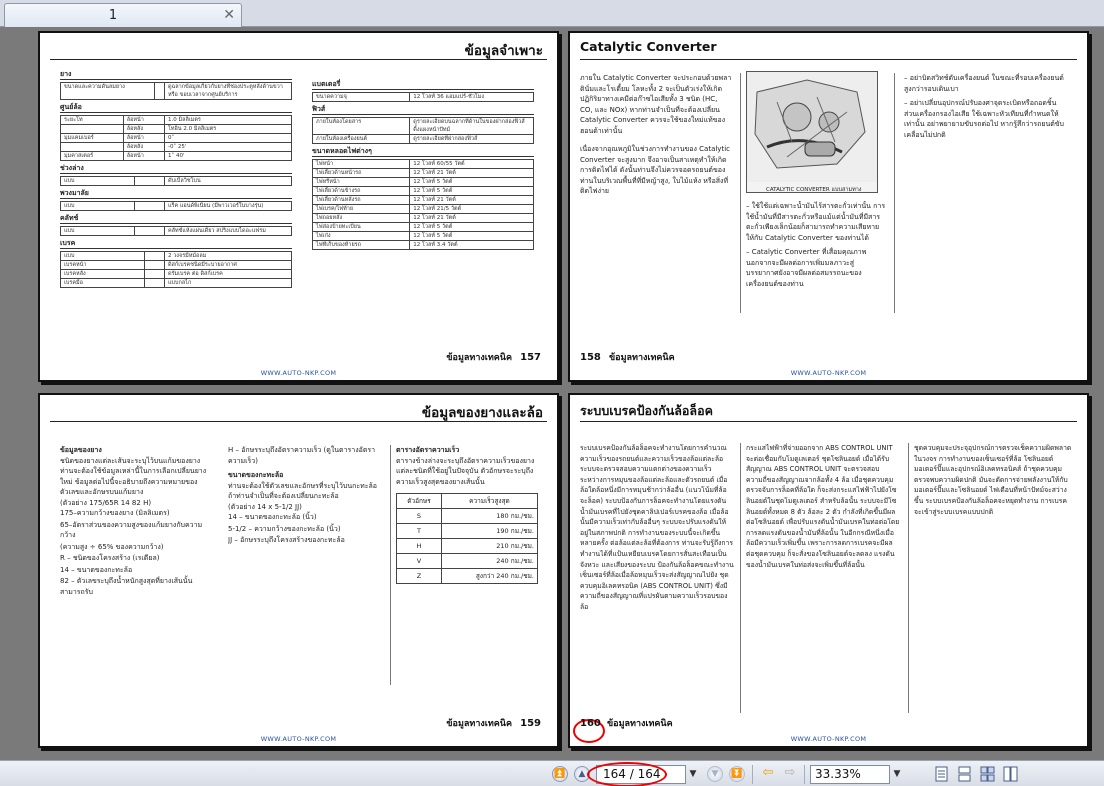 This screenshot has width=1104, height=786. I want to click on zoom-level-select: 33.33%, so click(850, 774).